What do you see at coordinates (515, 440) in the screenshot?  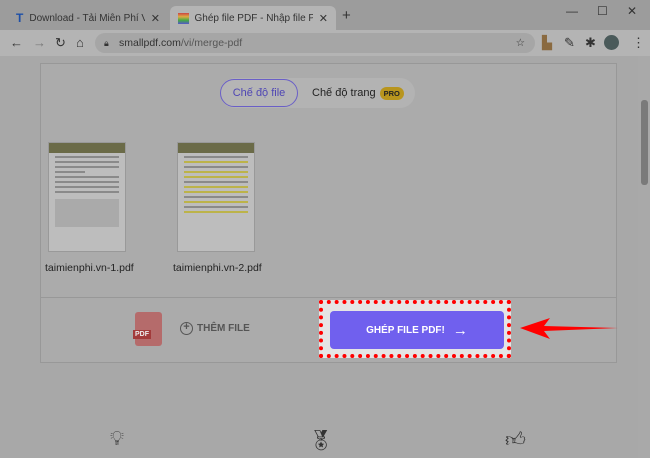 I see `thumbs-up-icon: 👍︎` at bounding box center [515, 440].